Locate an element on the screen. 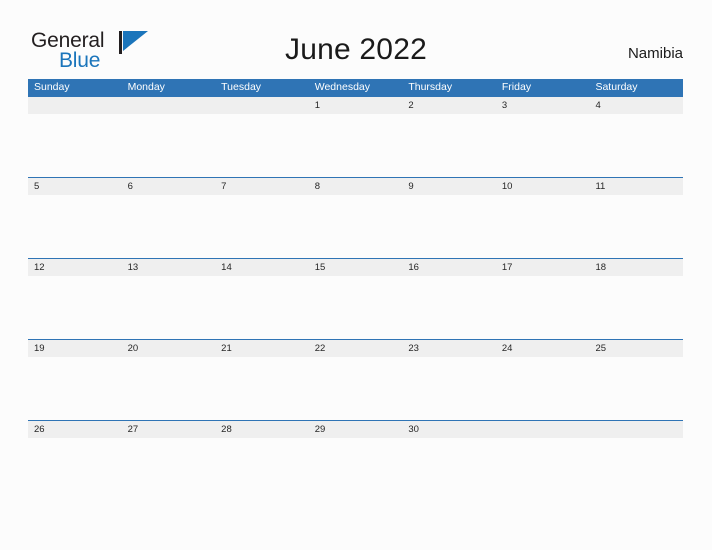 This screenshot has height=550, width=712. day-cell: 13 is located at coordinates (169, 267).